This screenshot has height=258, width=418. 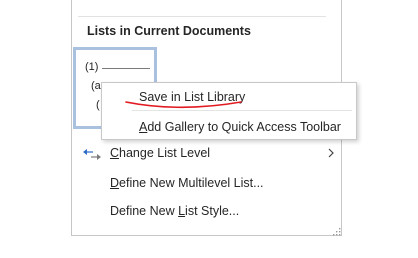 I want to click on context-menu-divider, so click(x=242, y=110).